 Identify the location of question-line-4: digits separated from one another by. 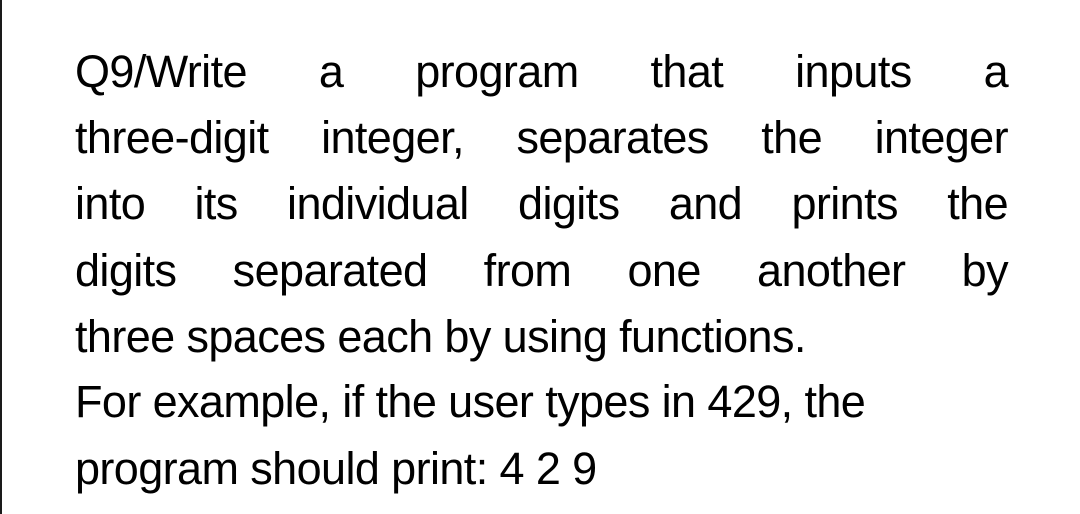
(542, 270).